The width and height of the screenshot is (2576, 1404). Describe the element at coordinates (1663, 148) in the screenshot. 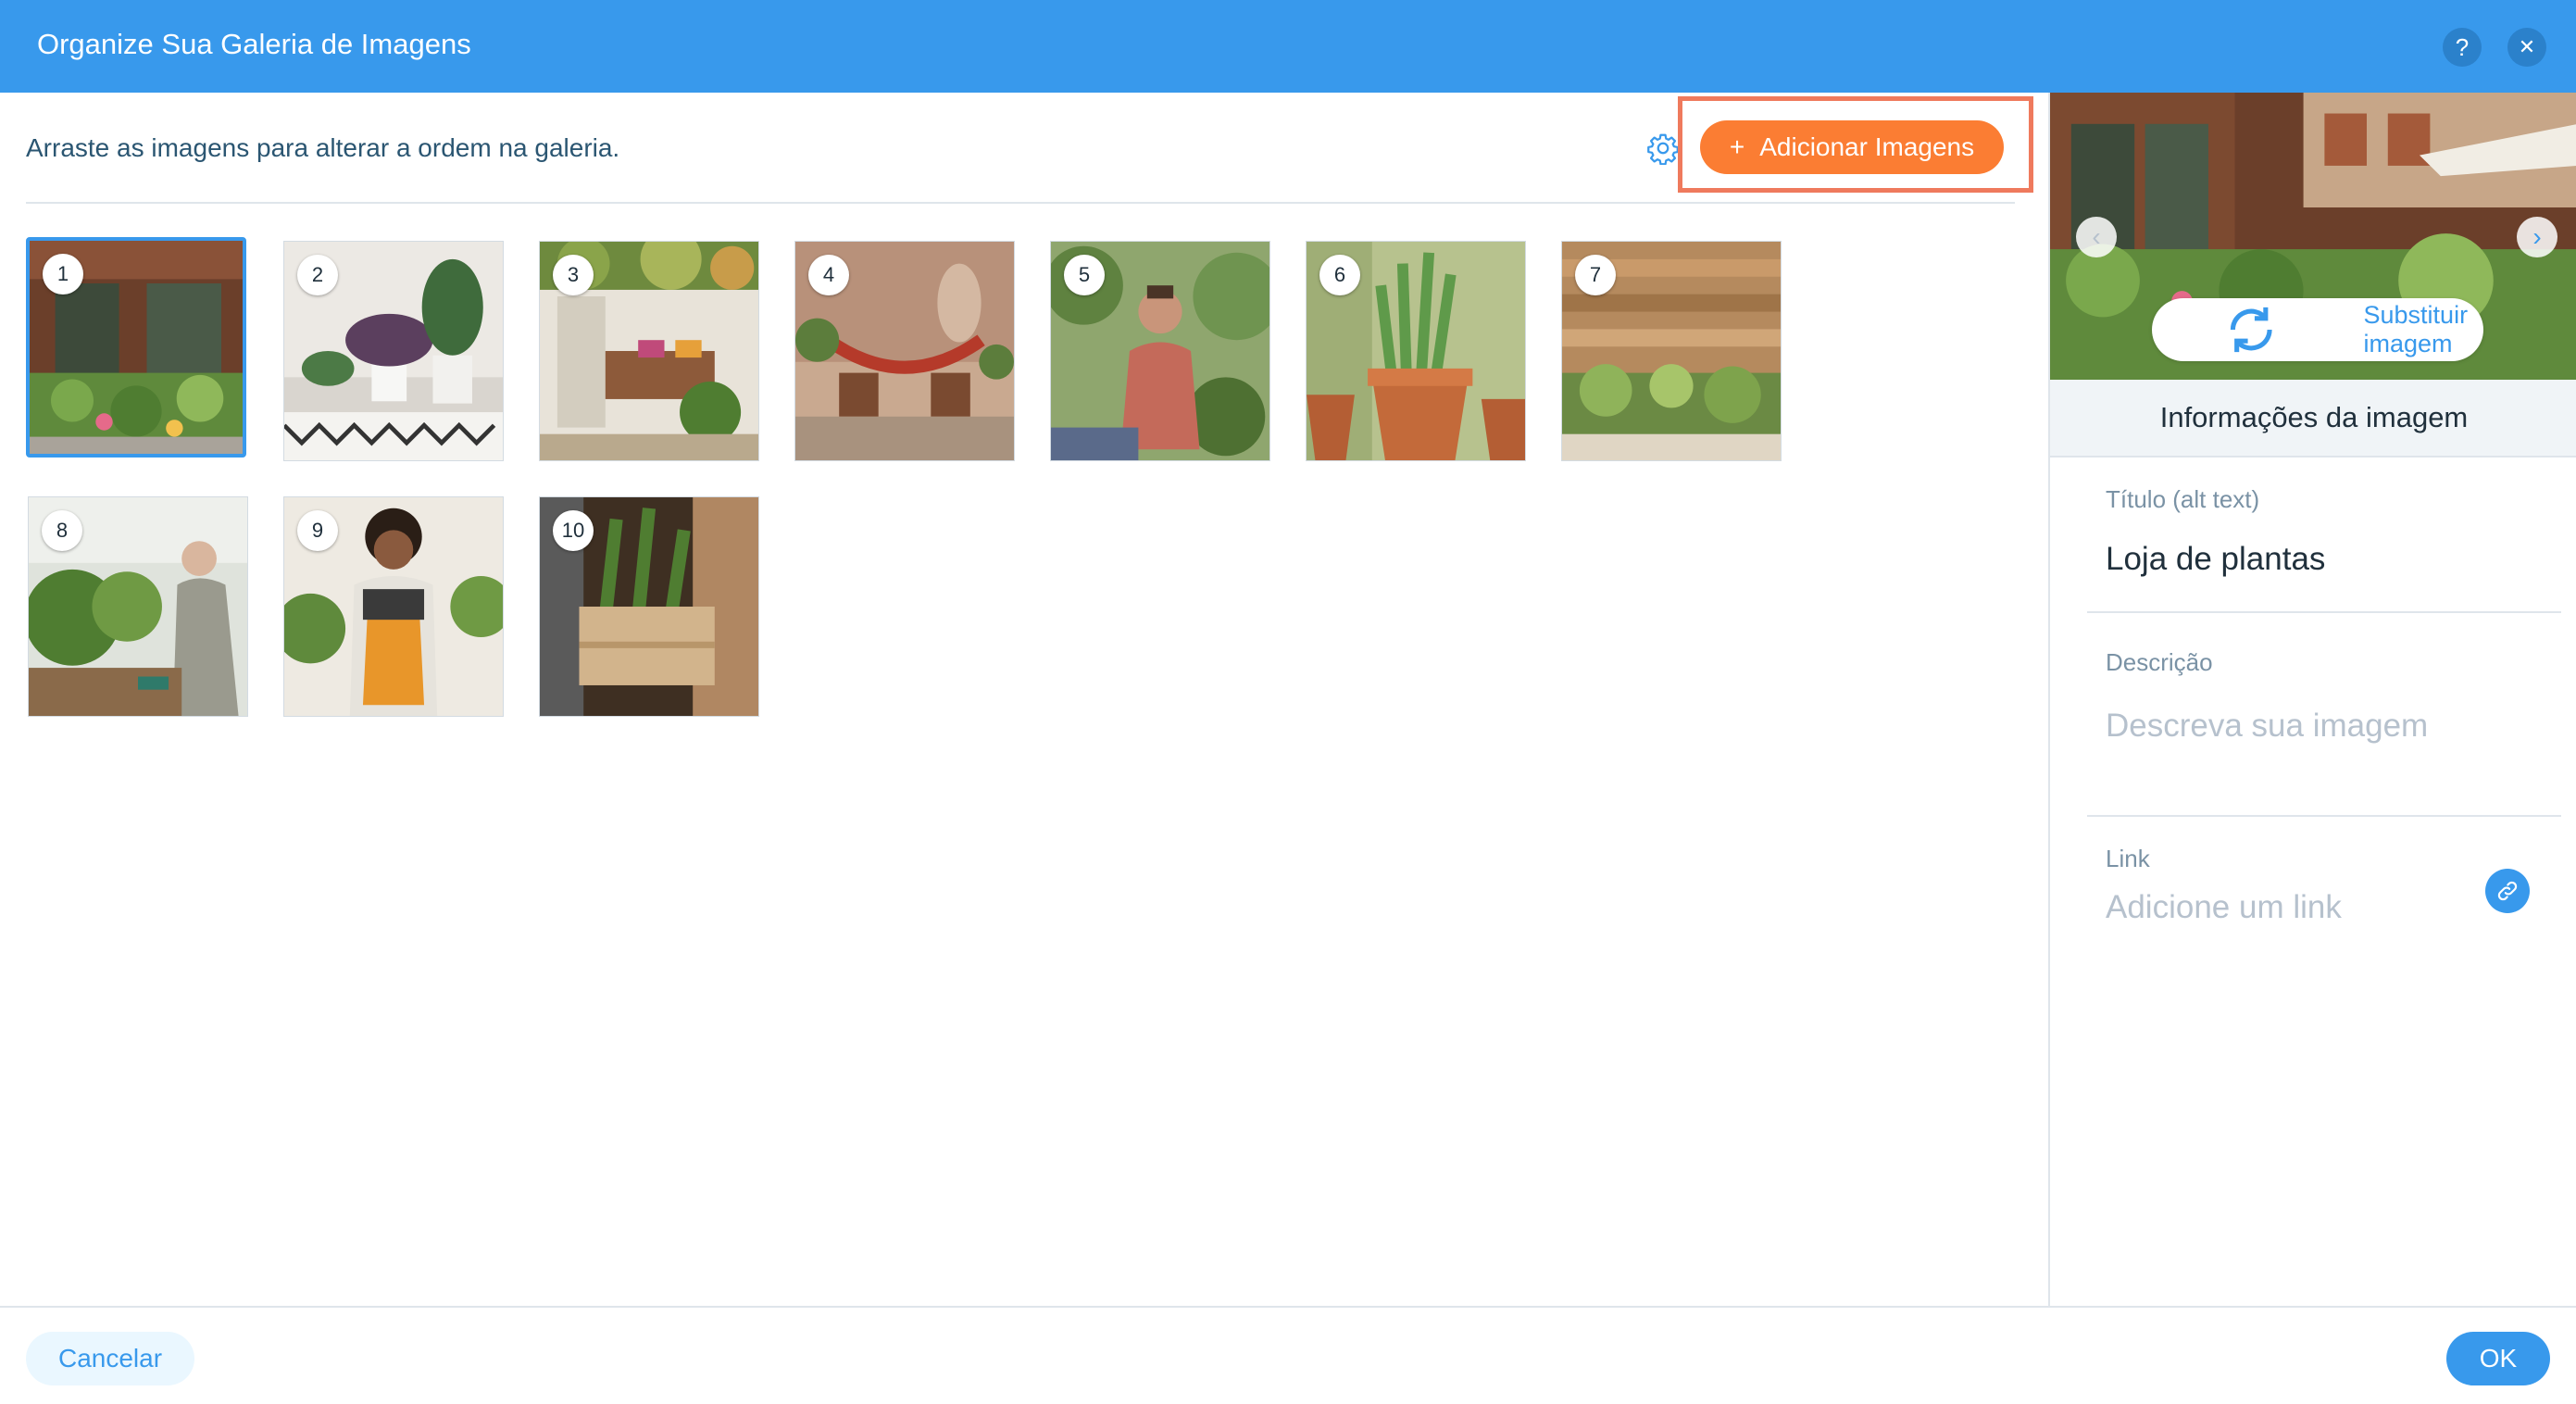

I see `gear-icon` at that location.